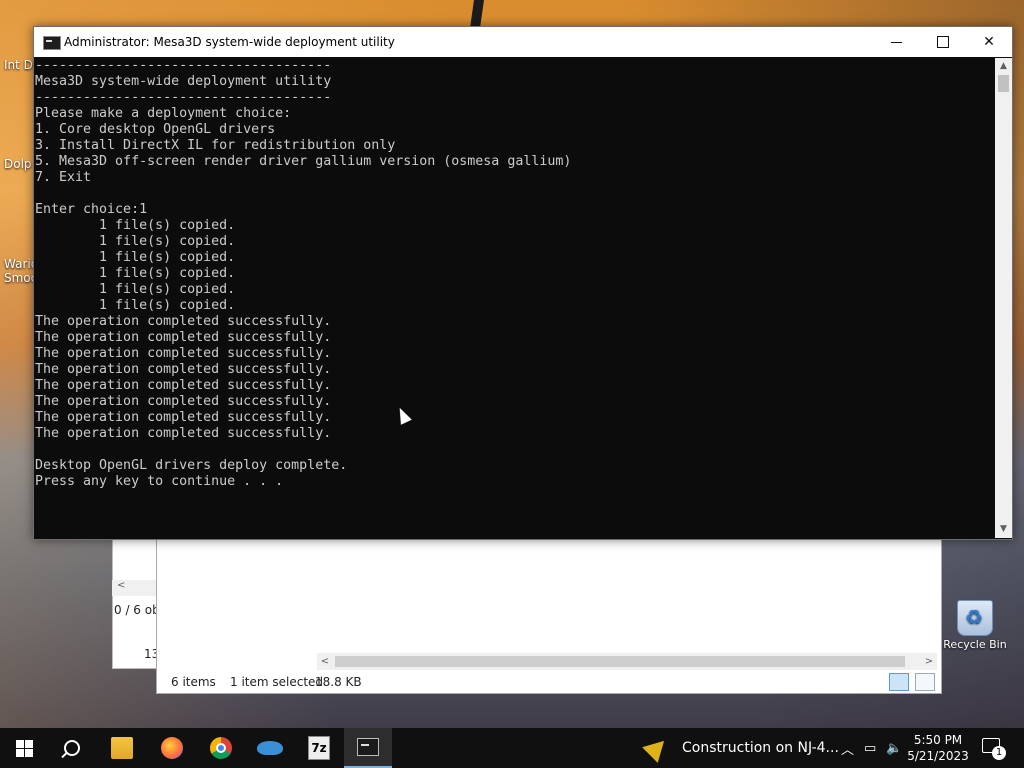  I want to click on status-item-count: 6 items, so click(193, 682).